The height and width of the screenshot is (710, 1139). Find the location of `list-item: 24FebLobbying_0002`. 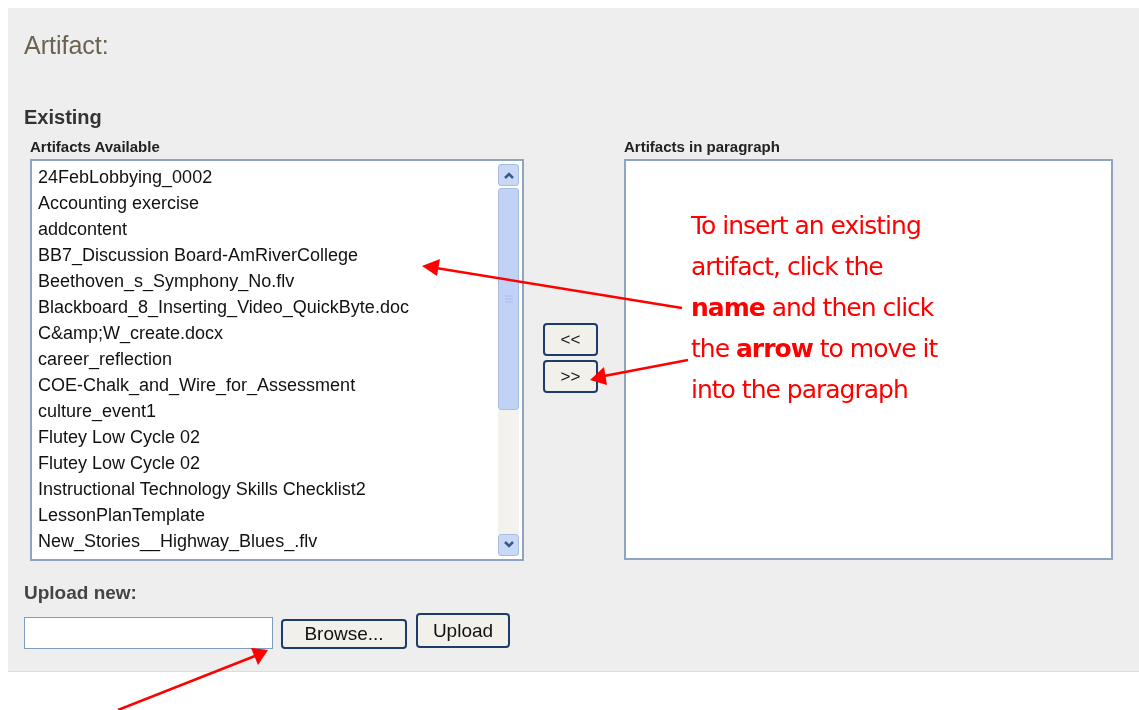

list-item: 24FebLobbying_0002 is located at coordinates (268, 177).